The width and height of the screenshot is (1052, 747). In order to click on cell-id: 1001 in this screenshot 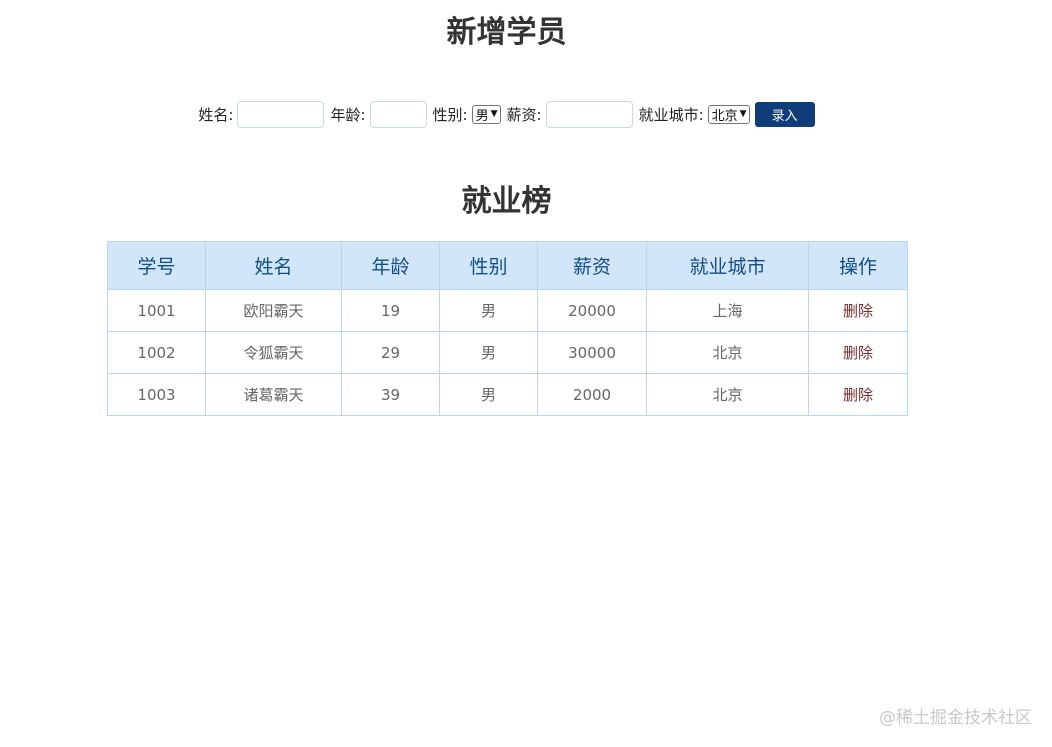, I will do `click(156, 310)`.